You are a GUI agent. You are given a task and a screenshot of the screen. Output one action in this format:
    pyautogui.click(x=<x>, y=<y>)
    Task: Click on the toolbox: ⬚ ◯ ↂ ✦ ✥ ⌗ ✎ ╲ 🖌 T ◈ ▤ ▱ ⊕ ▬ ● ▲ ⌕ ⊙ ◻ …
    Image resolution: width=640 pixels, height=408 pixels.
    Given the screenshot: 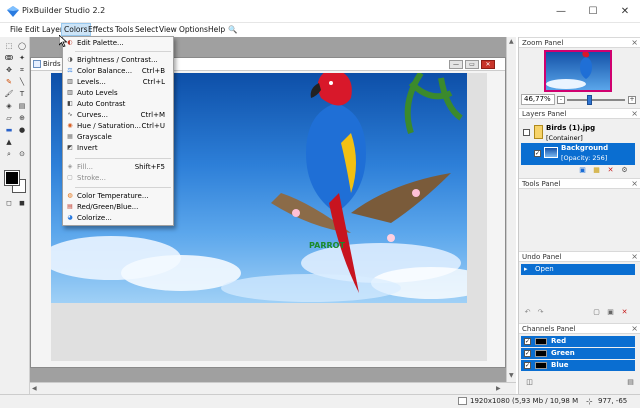 What is the action you would take?
    pyautogui.click(x=15, y=222)
    